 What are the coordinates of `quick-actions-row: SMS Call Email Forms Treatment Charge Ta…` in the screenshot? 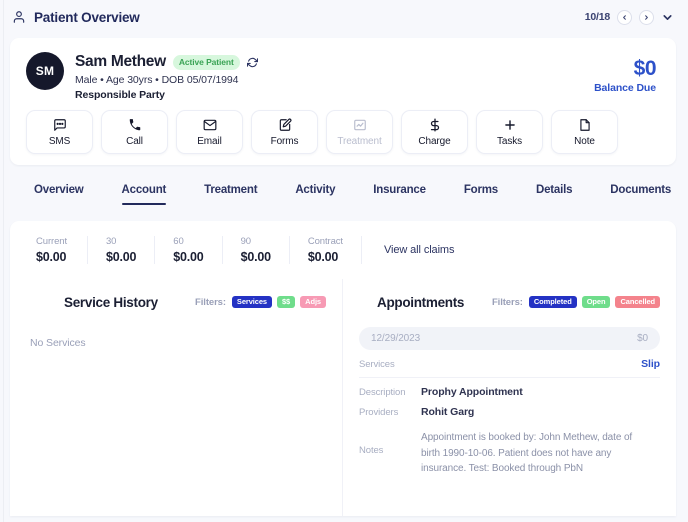 It's located at (343, 127).